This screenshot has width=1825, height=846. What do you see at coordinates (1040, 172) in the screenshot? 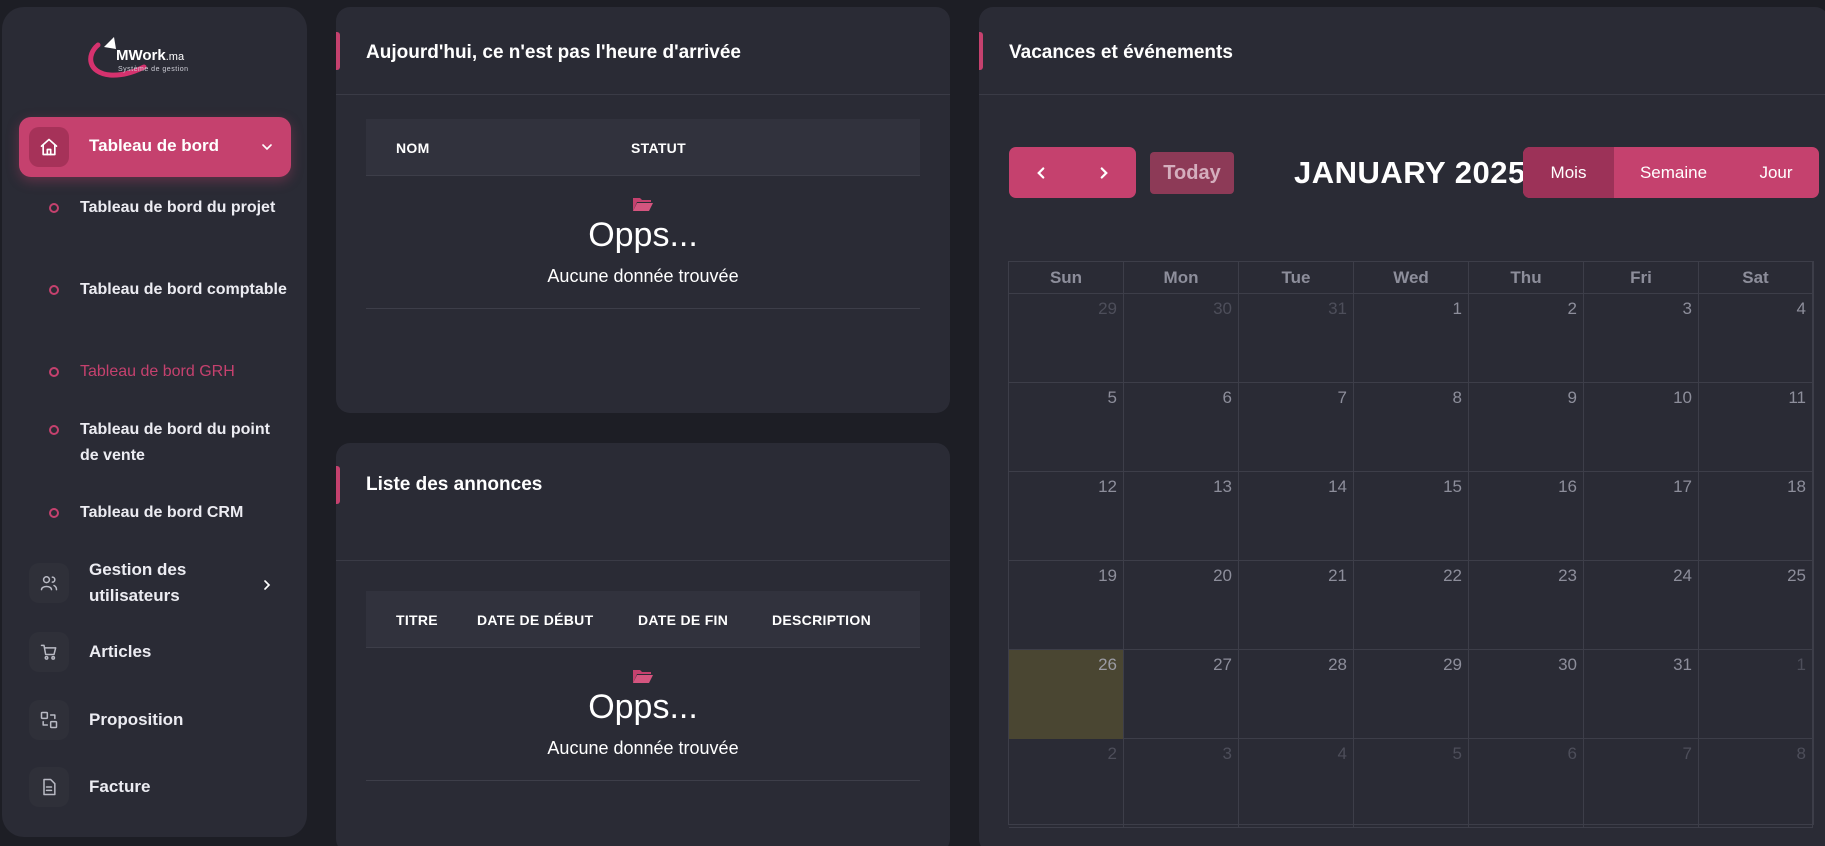
I see `prev-month-button` at bounding box center [1040, 172].